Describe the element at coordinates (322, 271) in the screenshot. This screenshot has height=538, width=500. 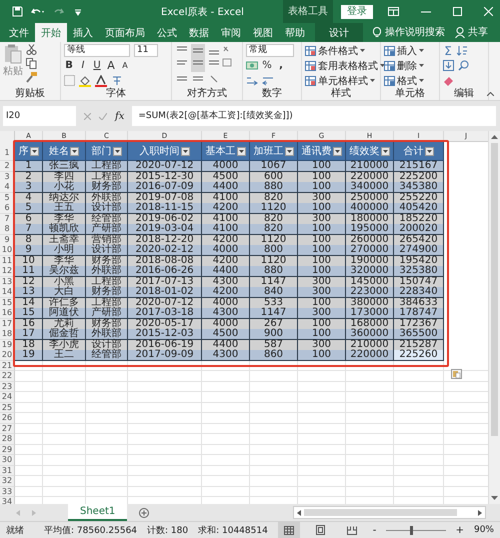
I see `table-cell: 100` at that location.